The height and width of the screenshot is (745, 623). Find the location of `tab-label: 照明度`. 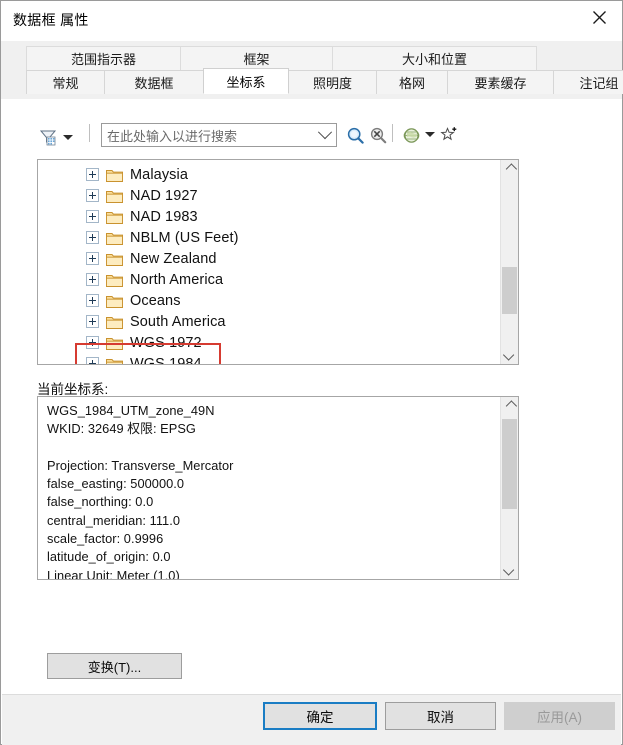

tab-label: 照明度 is located at coordinates (332, 83).